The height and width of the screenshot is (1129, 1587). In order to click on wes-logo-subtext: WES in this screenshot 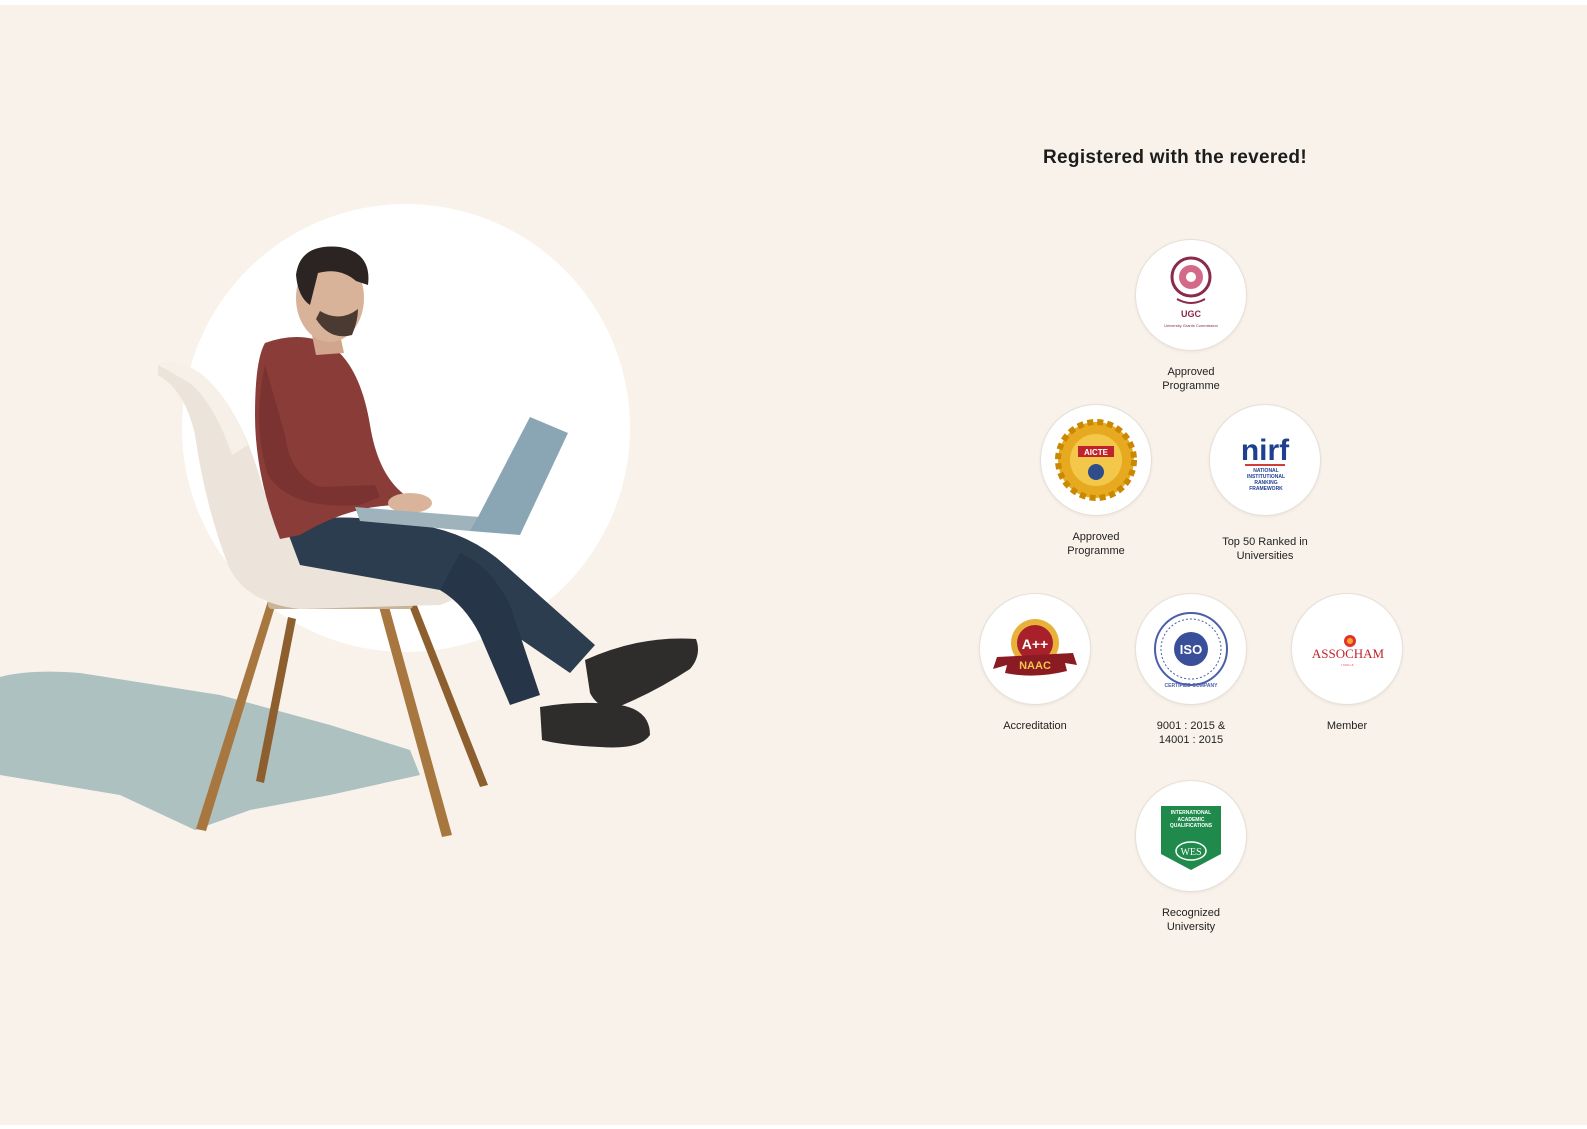, I will do `click(1190, 852)`.